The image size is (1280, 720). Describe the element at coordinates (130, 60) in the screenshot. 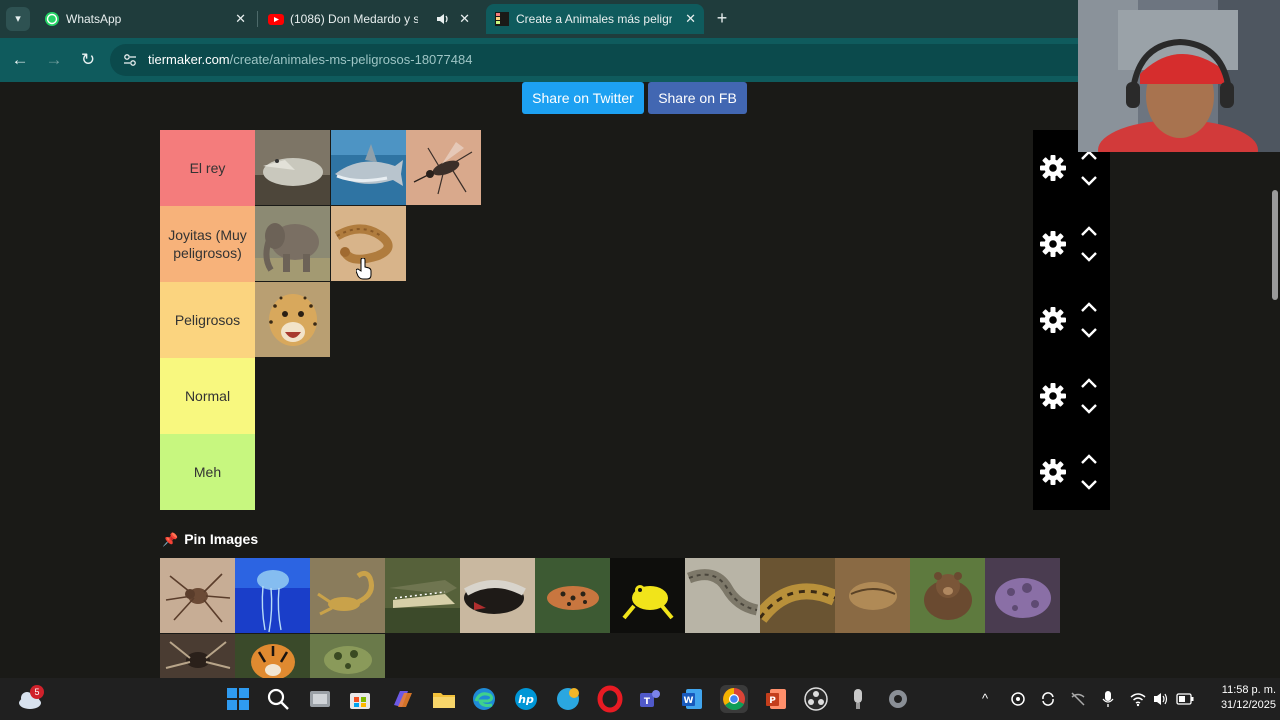

I see `site-settings-icon` at that location.